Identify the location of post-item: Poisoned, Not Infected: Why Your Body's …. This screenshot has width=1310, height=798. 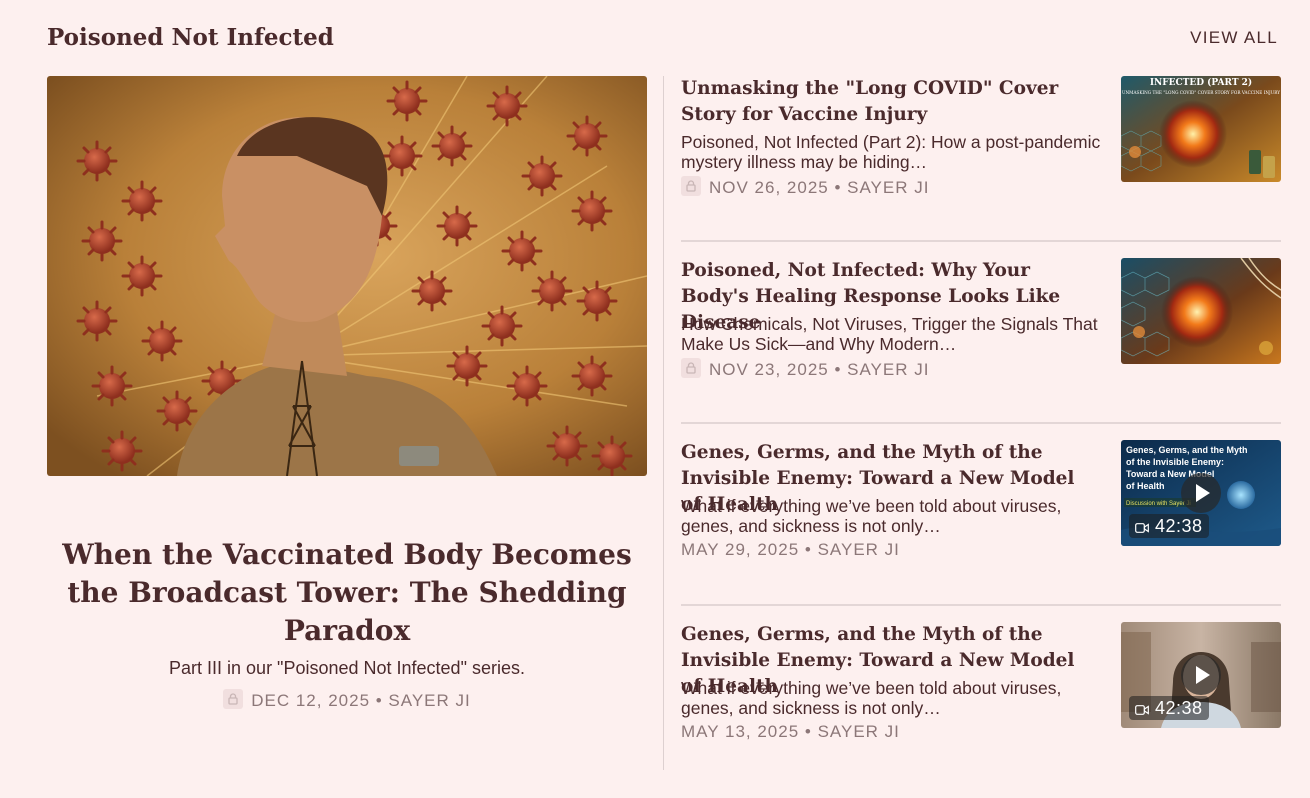
(981, 318).